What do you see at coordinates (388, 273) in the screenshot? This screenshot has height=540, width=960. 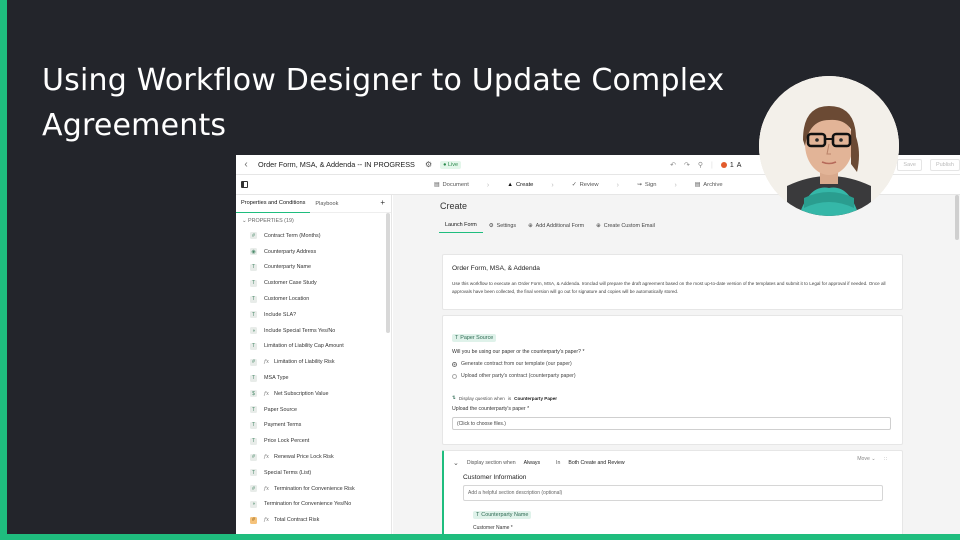 I see `sidebar-scrollbar` at bounding box center [388, 273].